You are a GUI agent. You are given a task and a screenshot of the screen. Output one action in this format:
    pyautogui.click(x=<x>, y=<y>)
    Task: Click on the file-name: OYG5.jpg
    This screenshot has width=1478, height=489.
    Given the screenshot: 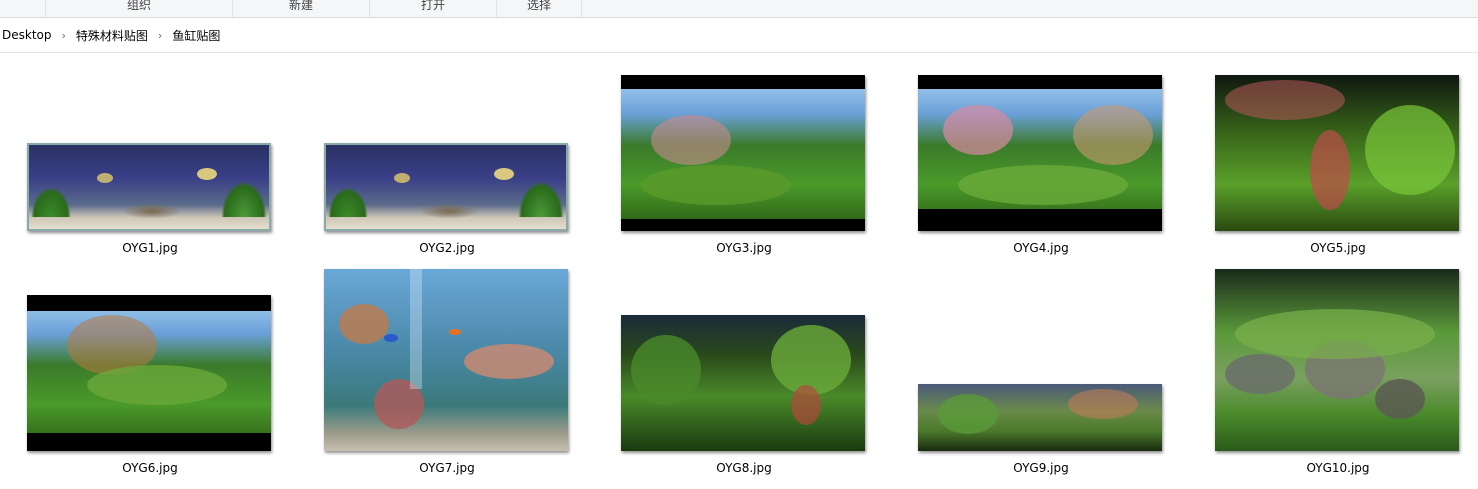 What is the action you would take?
    pyautogui.click(x=1338, y=248)
    